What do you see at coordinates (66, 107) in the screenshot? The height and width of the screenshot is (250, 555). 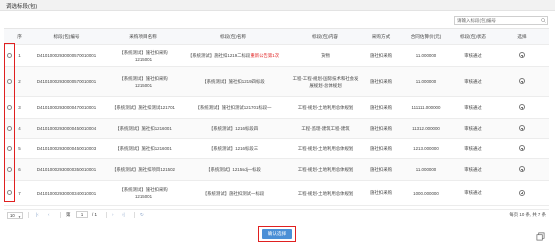 I see `row-code: D41010002930000470010001` at bounding box center [66, 107].